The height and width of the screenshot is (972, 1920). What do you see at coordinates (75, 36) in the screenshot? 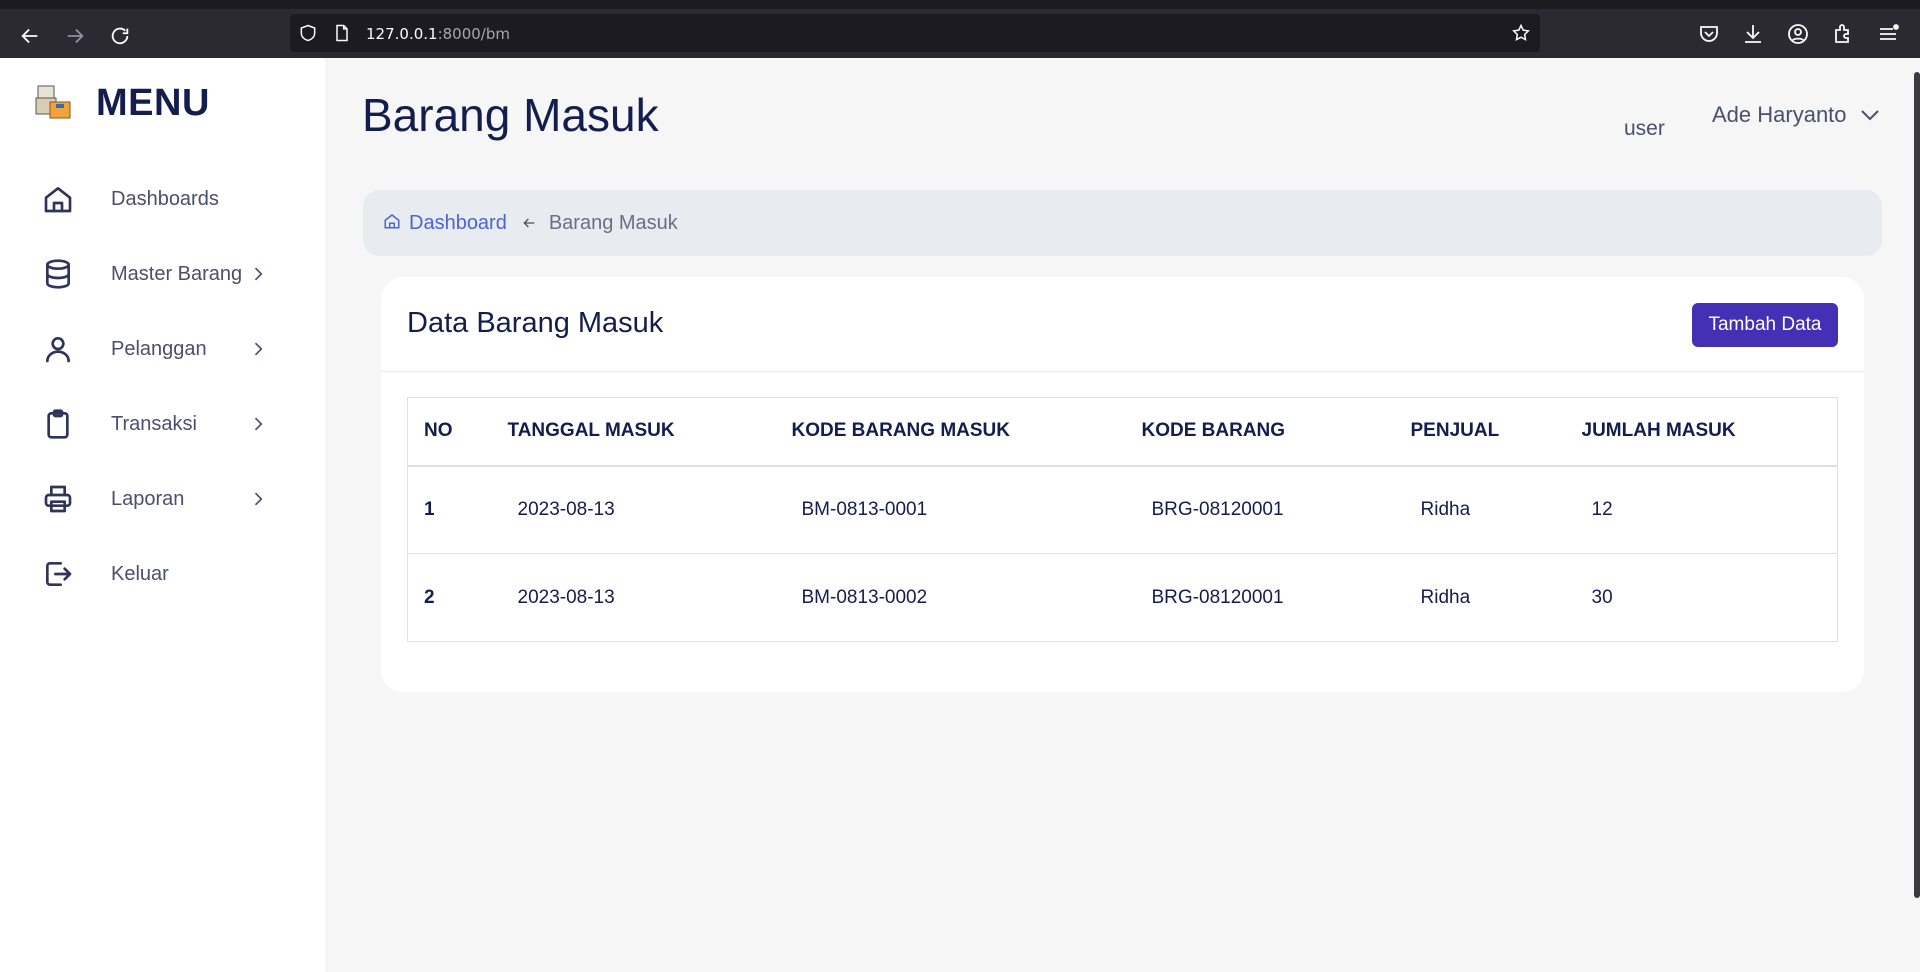
I see `forward-icon` at bounding box center [75, 36].